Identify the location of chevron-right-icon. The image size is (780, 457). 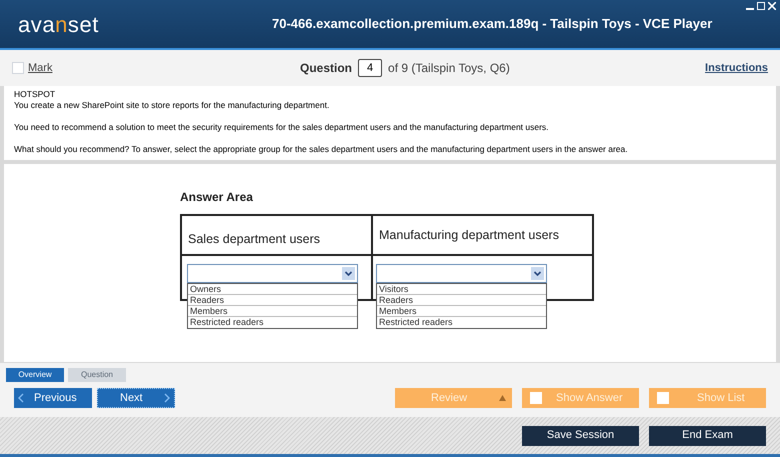
(167, 398).